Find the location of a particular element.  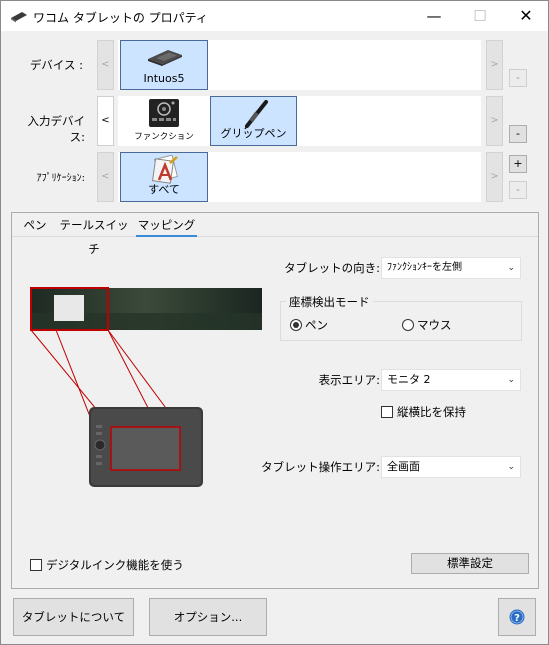

about-tablet-button: タブレットについて is located at coordinates (73, 617).